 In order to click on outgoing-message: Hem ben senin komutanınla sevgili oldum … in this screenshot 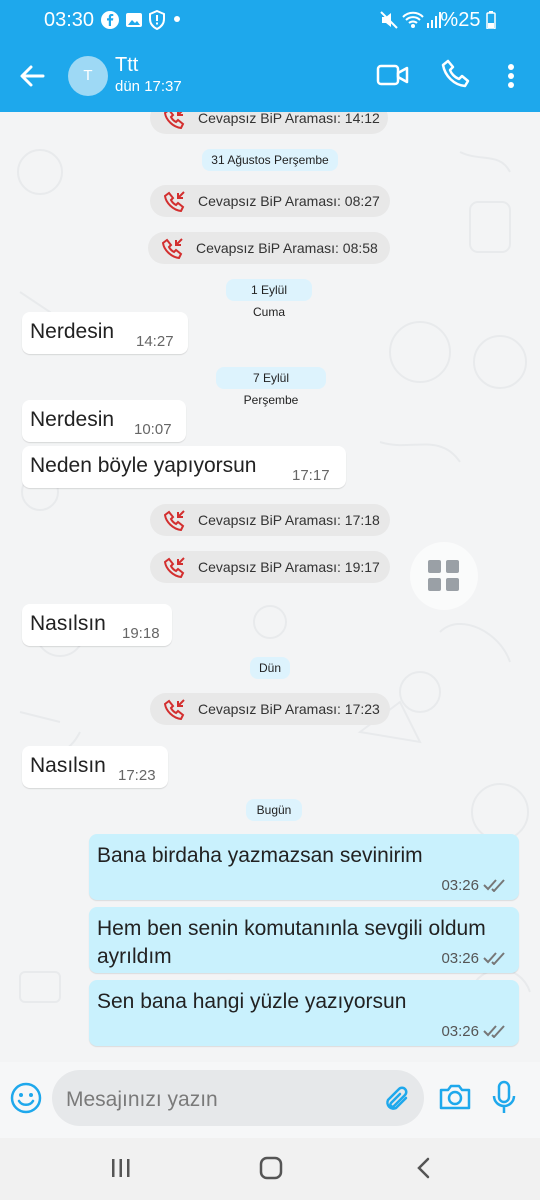, I will do `click(304, 940)`.